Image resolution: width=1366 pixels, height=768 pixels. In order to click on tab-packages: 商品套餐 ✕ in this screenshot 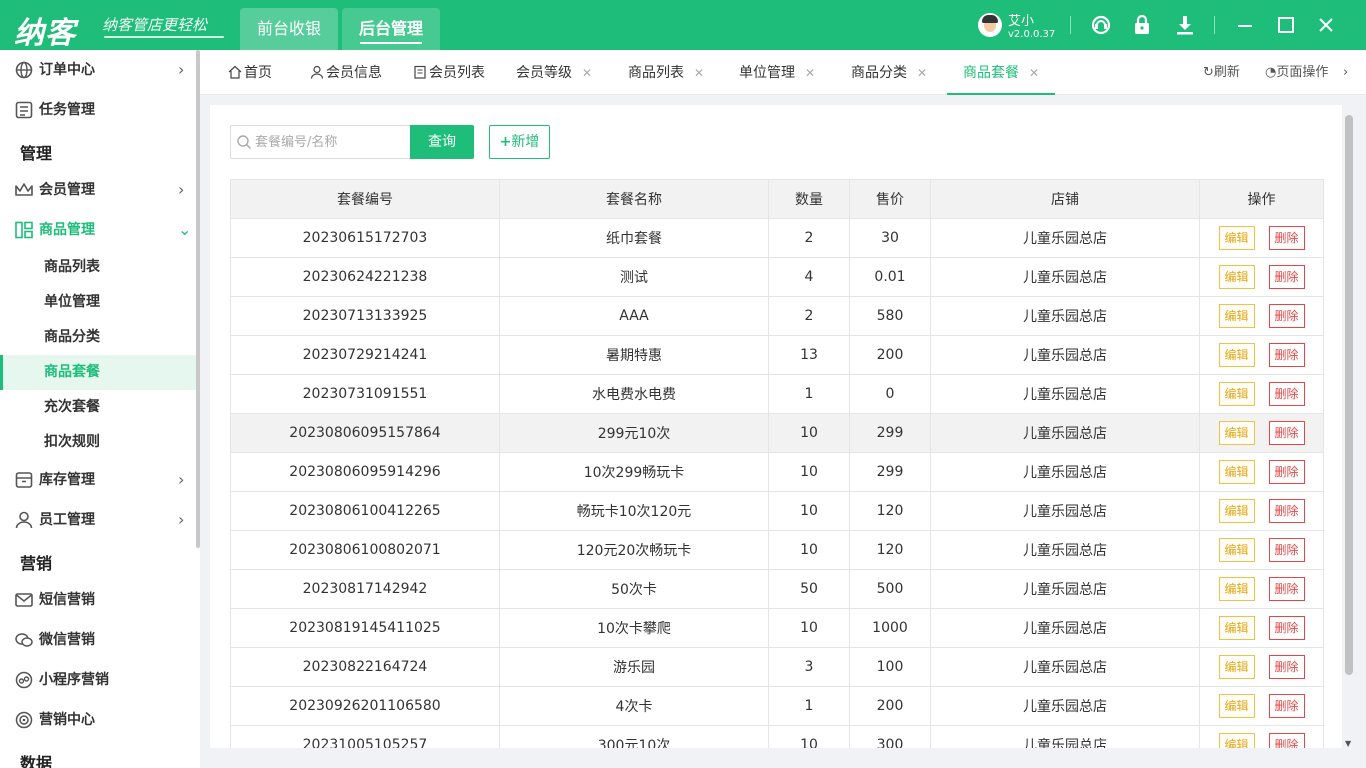, I will do `click(1001, 72)`.